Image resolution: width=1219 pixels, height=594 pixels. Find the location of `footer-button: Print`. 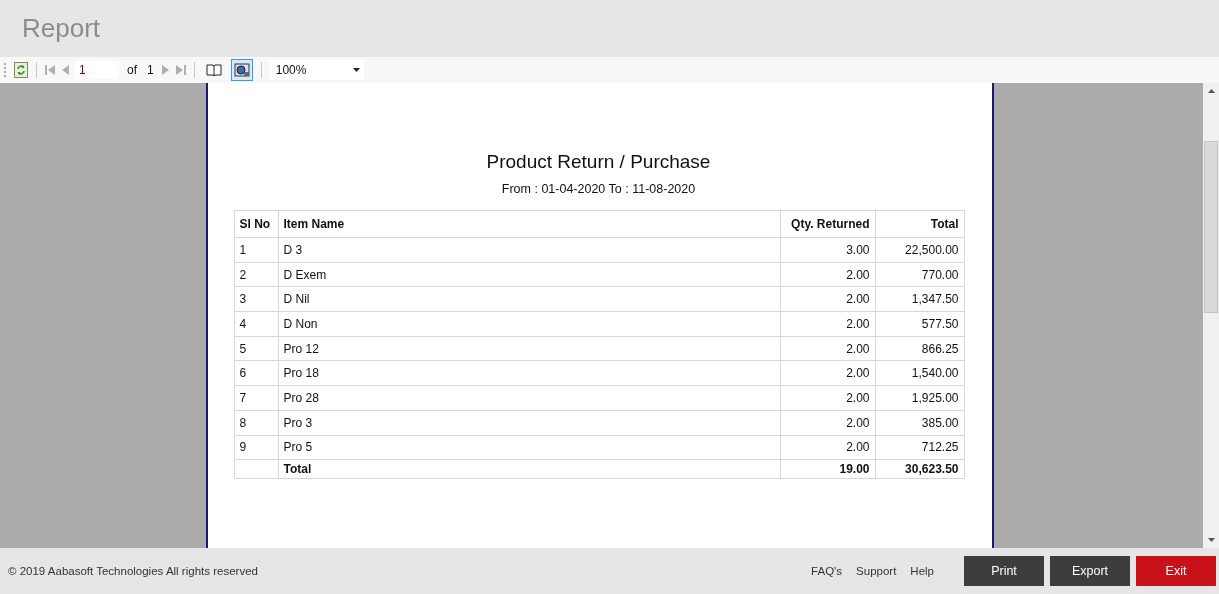

footer-button: Print is located at coordinates (1004, 571).